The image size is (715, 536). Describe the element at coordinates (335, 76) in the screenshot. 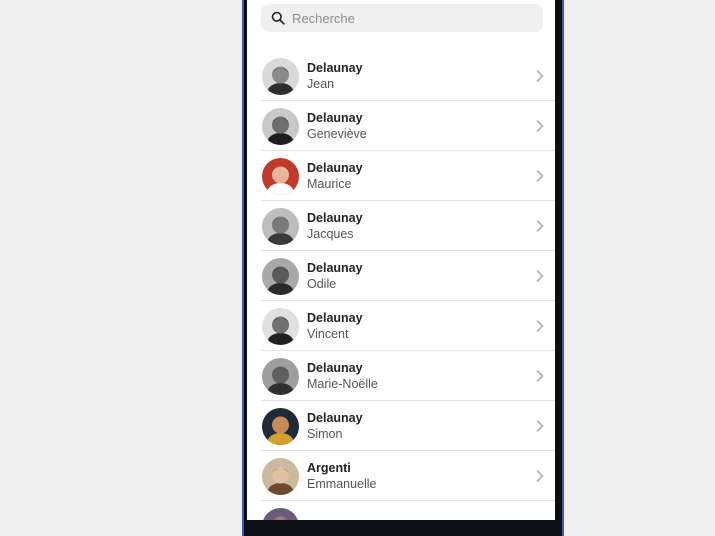

I see `contact-names: Delaunay Jean` at that location.